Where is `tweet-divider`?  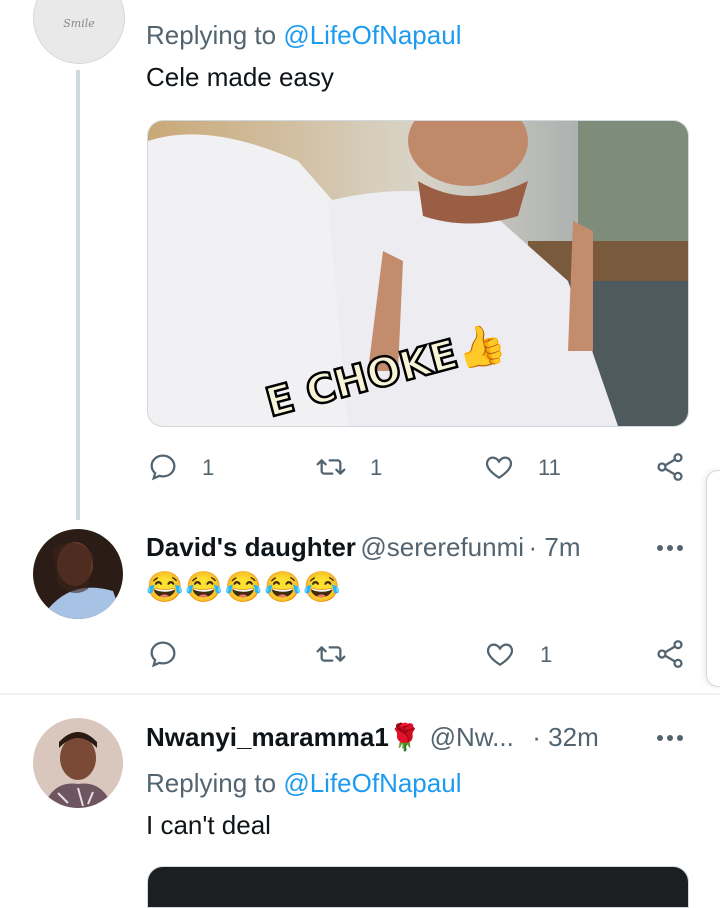
tweet-divider is located at coordinates (360, 694).